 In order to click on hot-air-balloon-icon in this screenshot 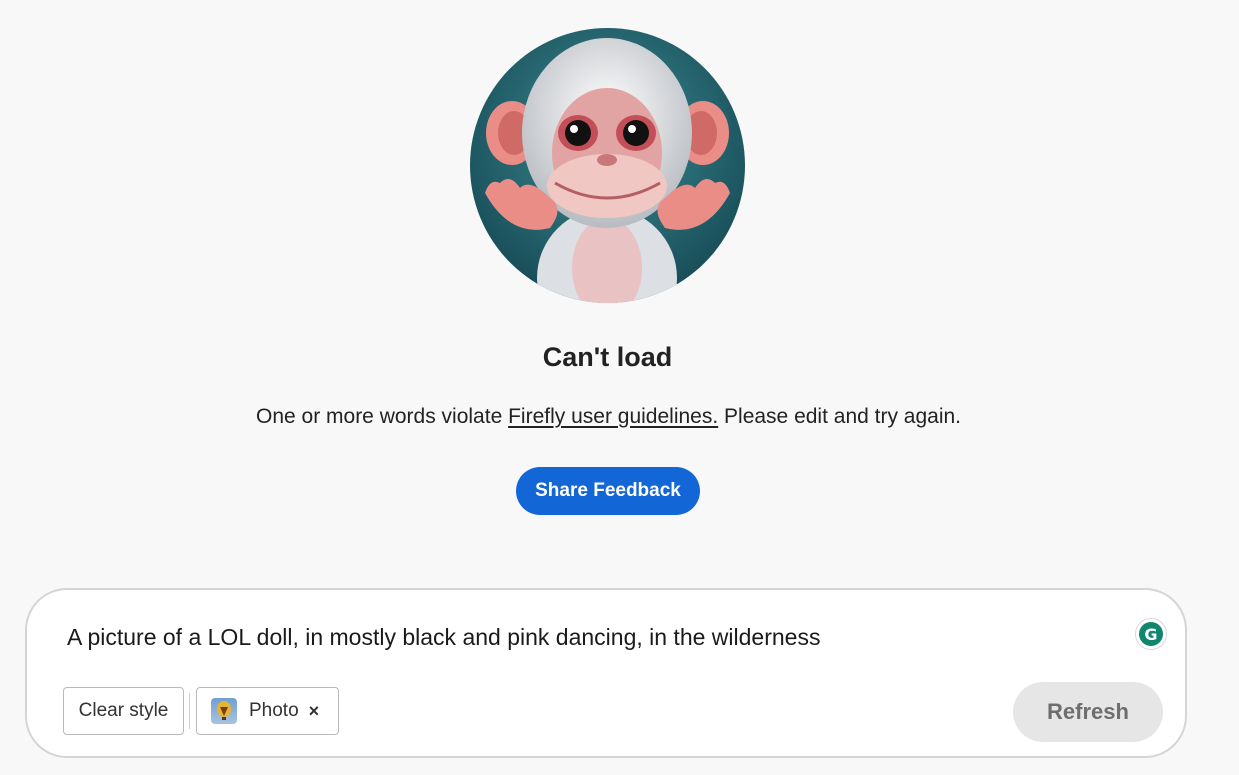, I will do `click(224, 711)`.